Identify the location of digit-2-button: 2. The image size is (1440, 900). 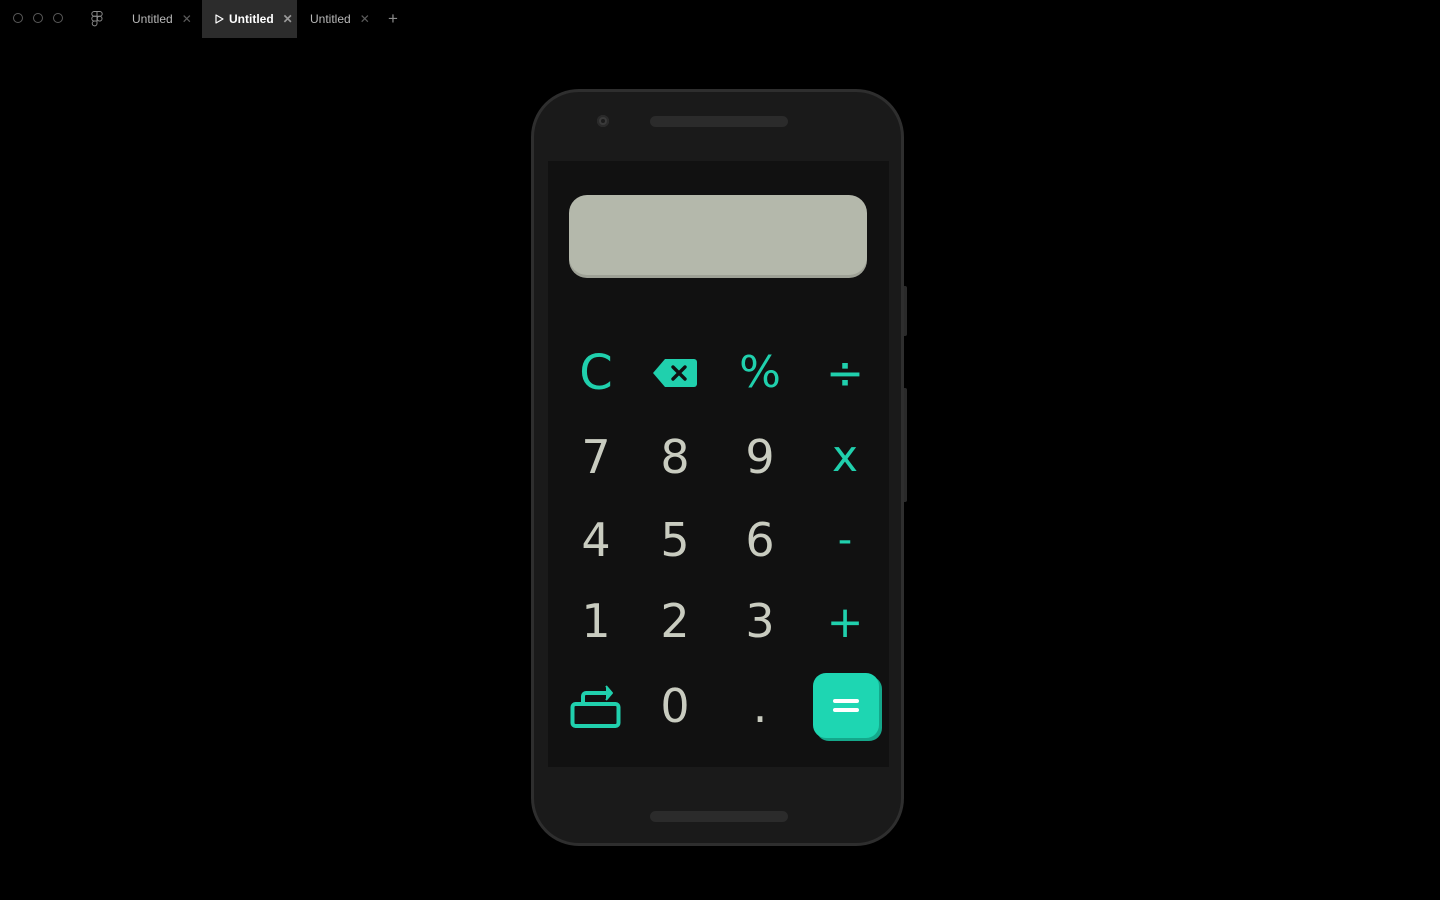
(675, 621).